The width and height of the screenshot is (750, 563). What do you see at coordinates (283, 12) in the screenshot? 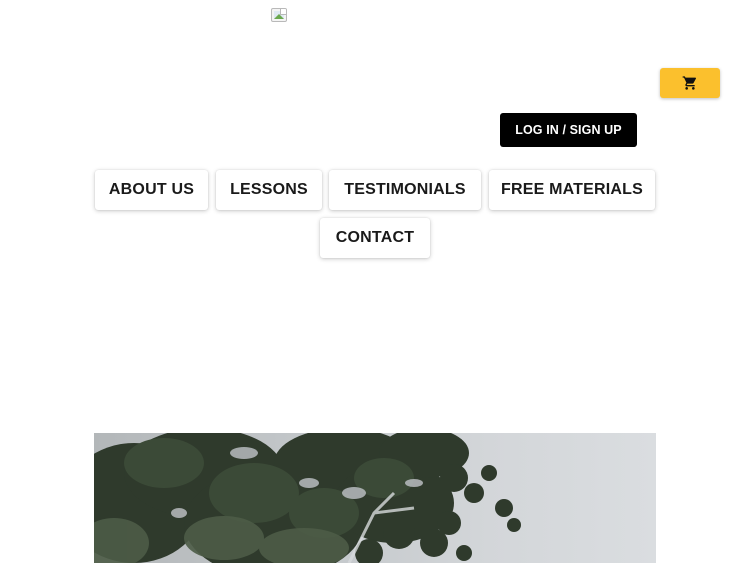
I see `image-tear-shape` at bounding box center [283, 12].